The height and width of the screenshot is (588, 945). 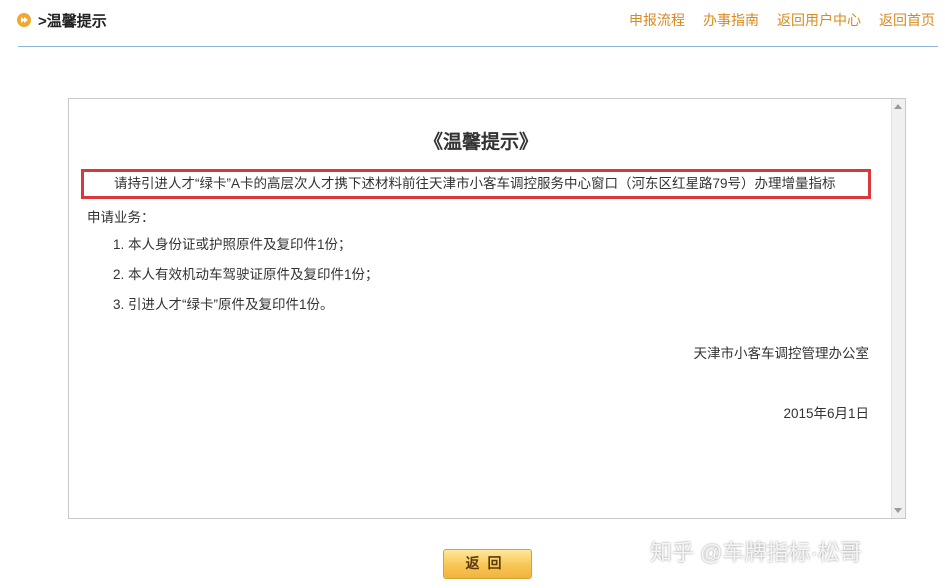 I want to click on vertical-scrollbar, so click(x=898, y=308).